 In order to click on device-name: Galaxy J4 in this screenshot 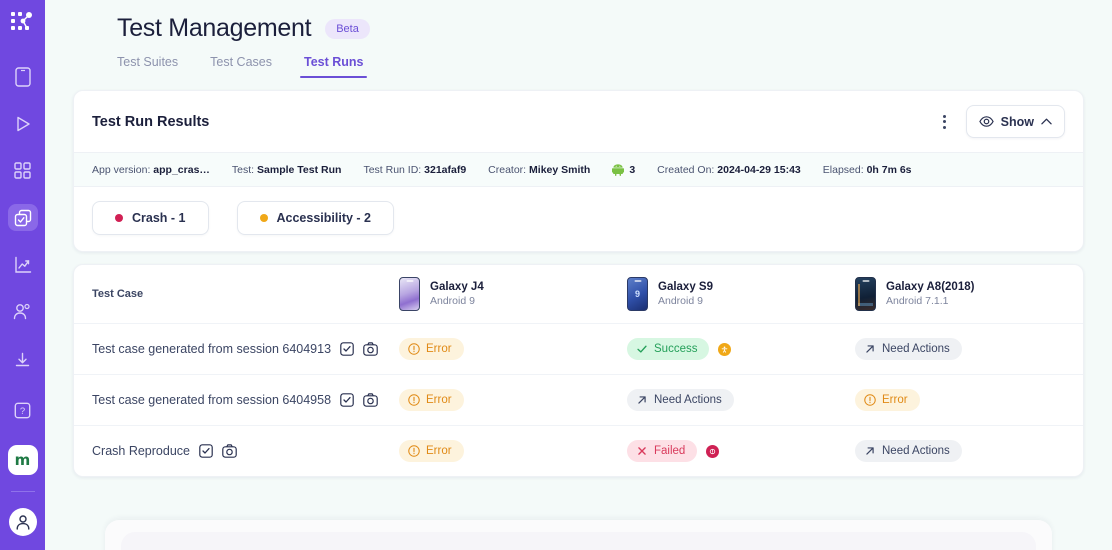, I will do `click(457, 287)`.